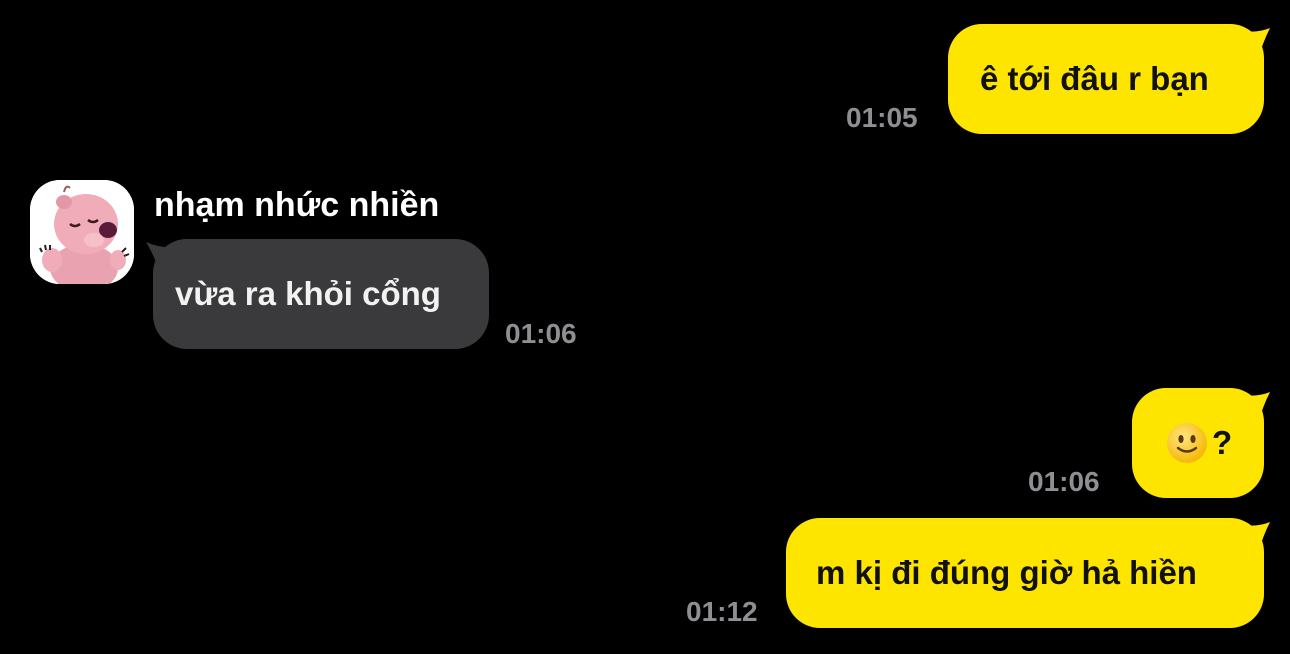 Image resolution: width=1290 pixels, height=654 pixels. What do you see at coordinates (722, 611) in the screenshot?
I see `message-timestamp: 01:12` at bounding box center [722, 611].